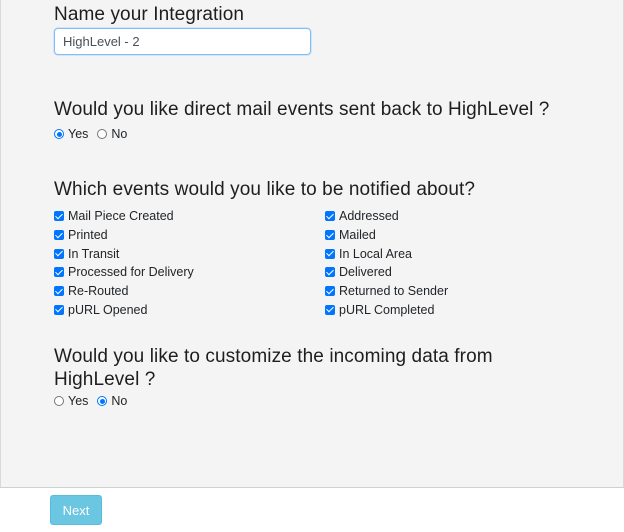 This screenshot has width=624, height=532. I want to click on event-label: Re-Routed, so click(98, 291).